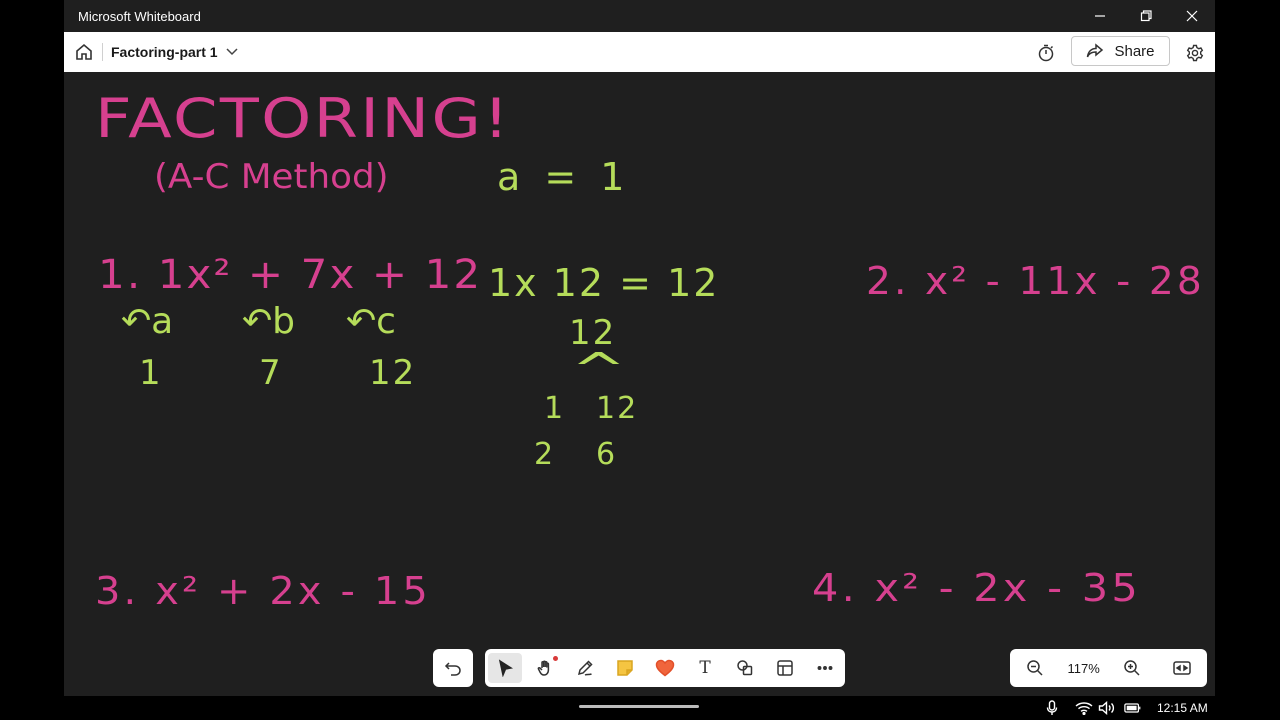 This screenshot has width=1280, height=720. I want to click on volume-icon, so click(1107, 708).